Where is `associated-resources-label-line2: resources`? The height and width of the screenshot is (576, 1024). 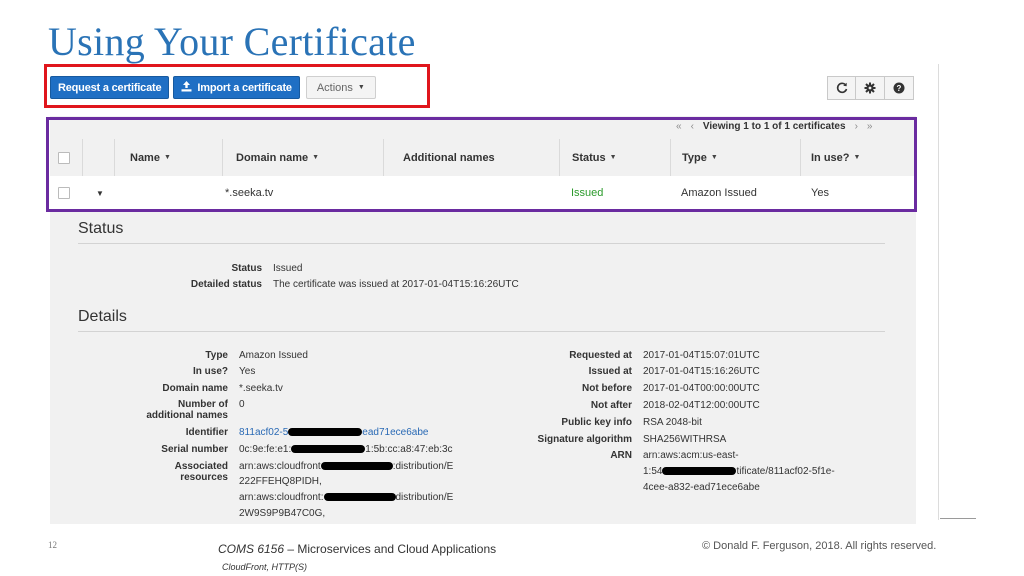
associated-resources-label-line2: resources is located at coordinates (204, 477).